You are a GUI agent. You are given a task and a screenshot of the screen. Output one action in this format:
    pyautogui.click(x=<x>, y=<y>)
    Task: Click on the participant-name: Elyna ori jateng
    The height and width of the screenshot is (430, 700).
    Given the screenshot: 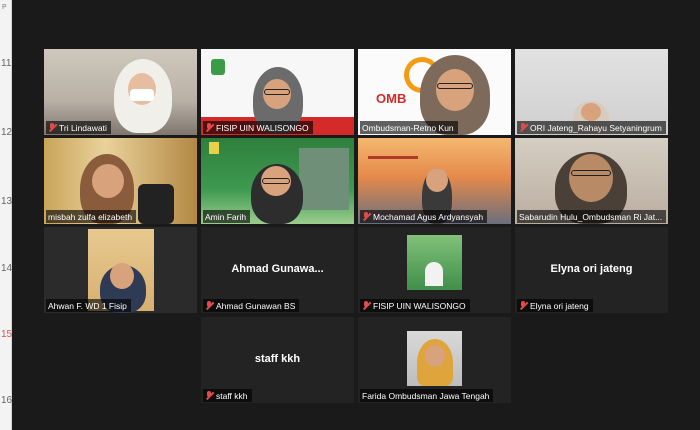 What is the action you would take?
    pyautogui.click(x=559, y=305)
    